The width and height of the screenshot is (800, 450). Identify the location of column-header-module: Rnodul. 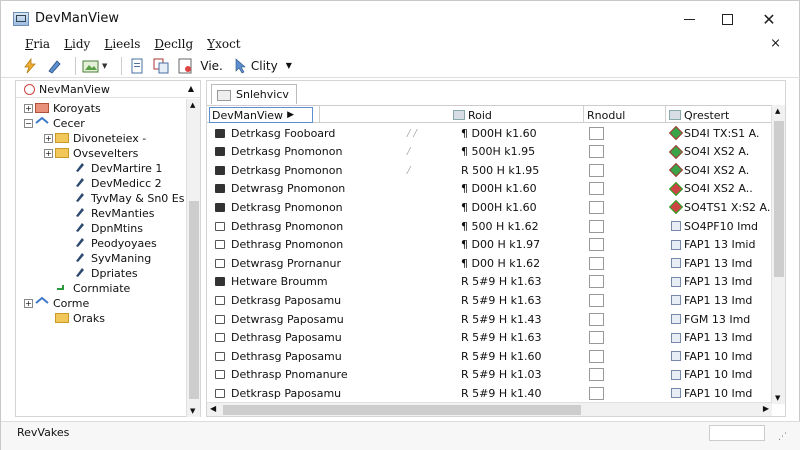
(606, 115).